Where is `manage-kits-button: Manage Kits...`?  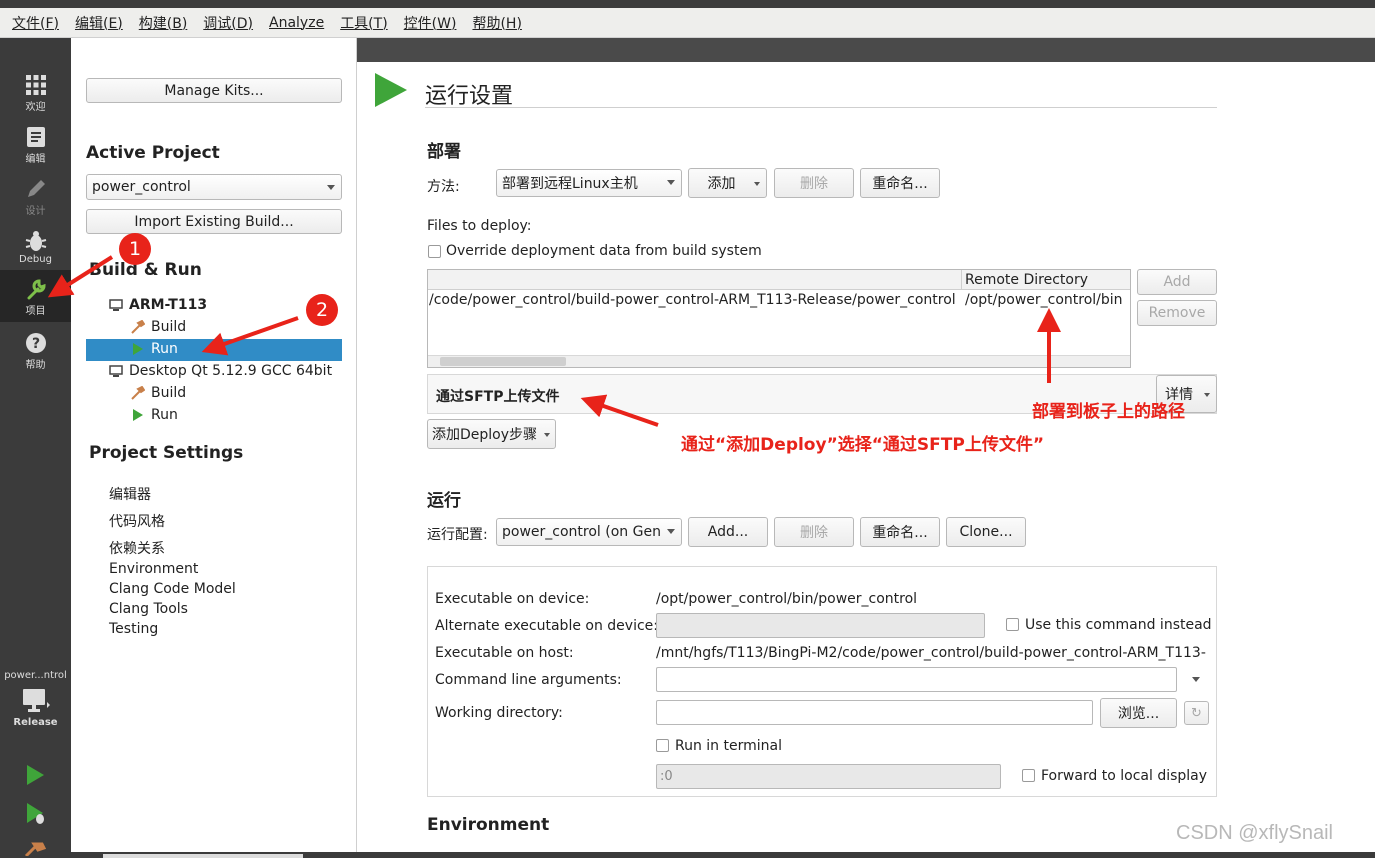
manage-kits-button: Manage Kits... is located at coordinates (214, 90).